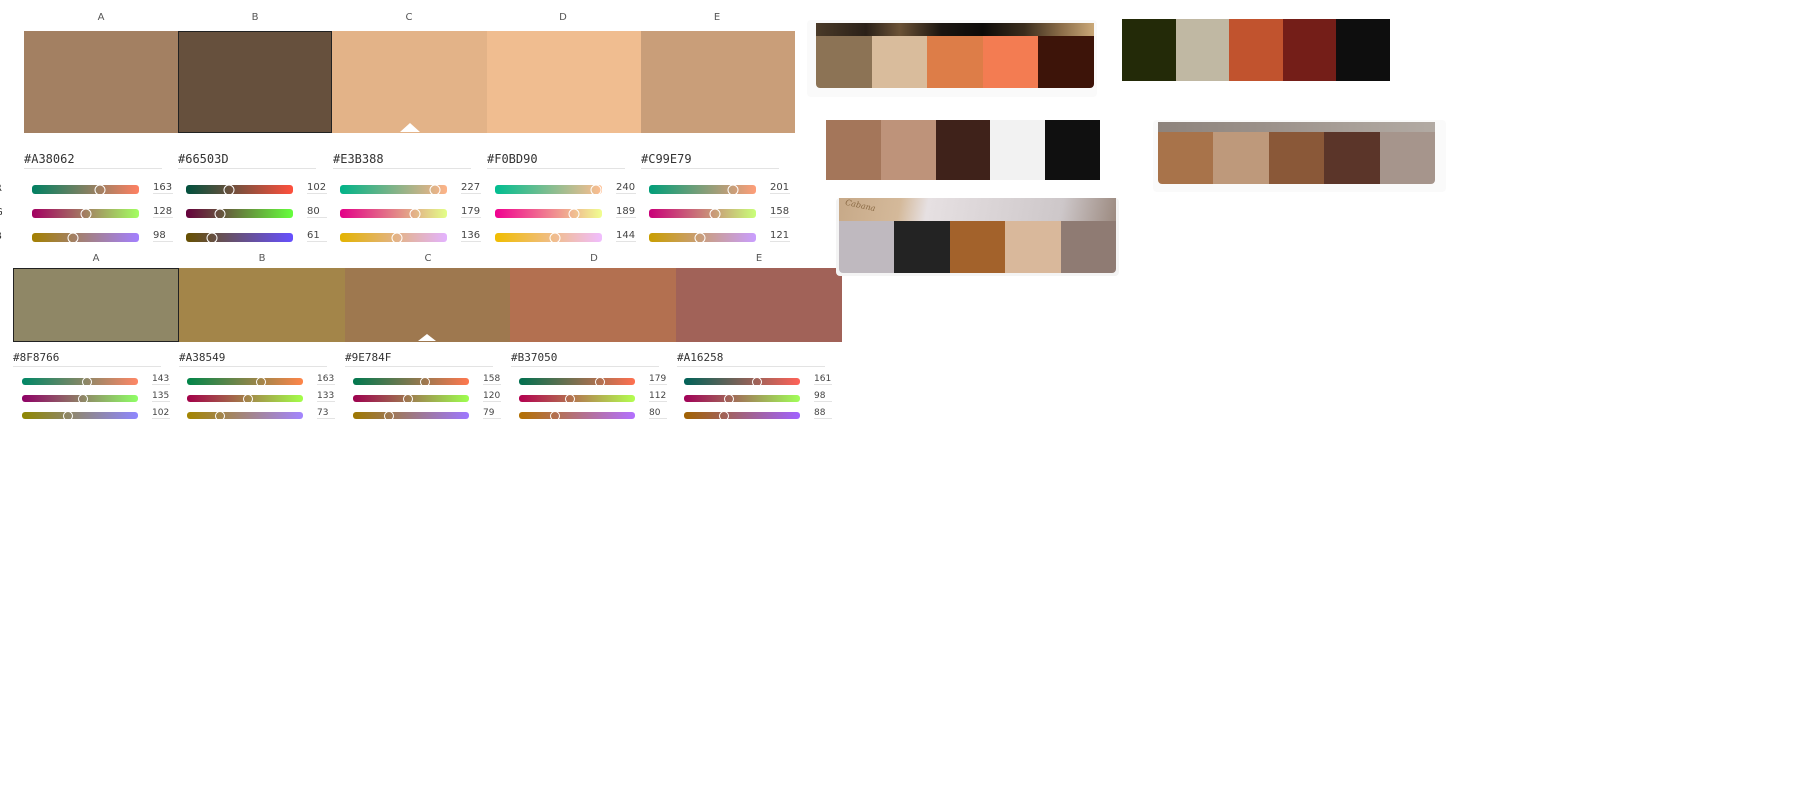 Image resolution: width=1798 pixels, height=804 pixels. Describe the element at coordinates (163, 212) in the screenshot. I see `green-value-a: 128` at that location.